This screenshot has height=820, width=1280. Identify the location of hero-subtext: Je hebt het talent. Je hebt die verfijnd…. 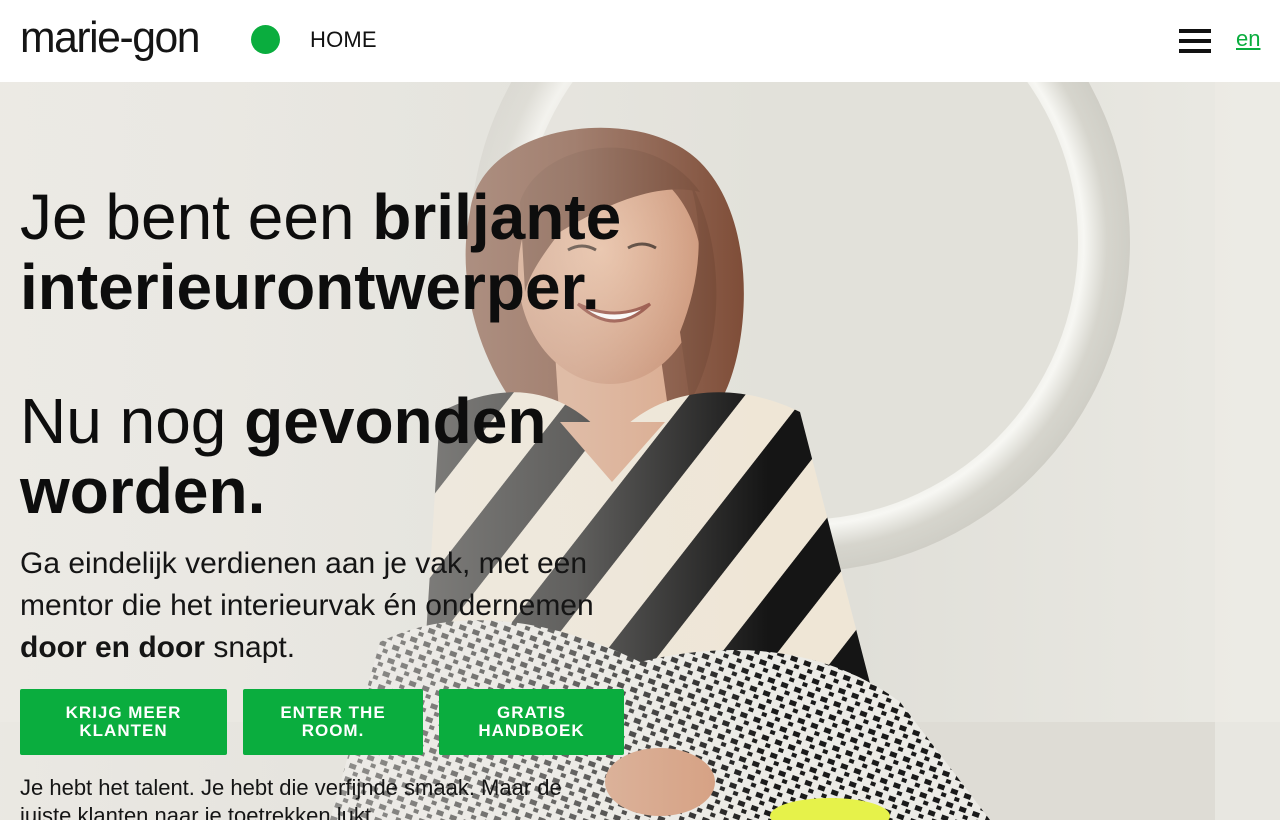
(291, 797).